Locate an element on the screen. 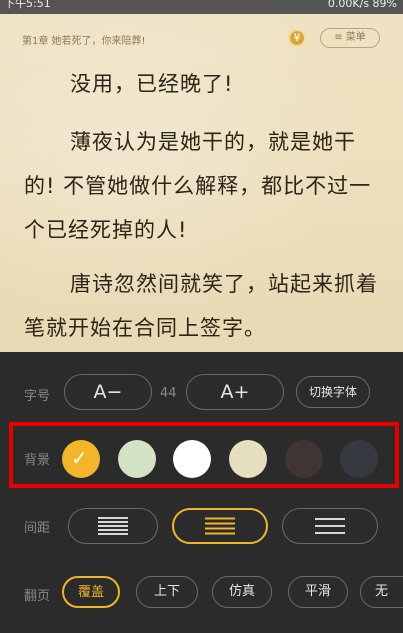  switch-font-button: 切换字体 is located at coordinates (333, 392).